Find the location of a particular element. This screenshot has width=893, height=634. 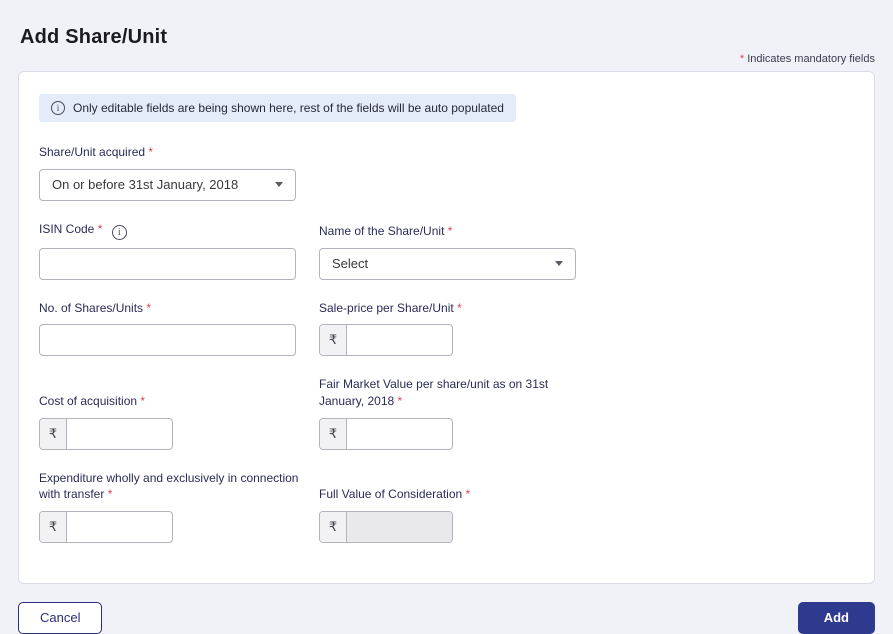

cancel-button: Cancel is located at coordinates (60, 617).